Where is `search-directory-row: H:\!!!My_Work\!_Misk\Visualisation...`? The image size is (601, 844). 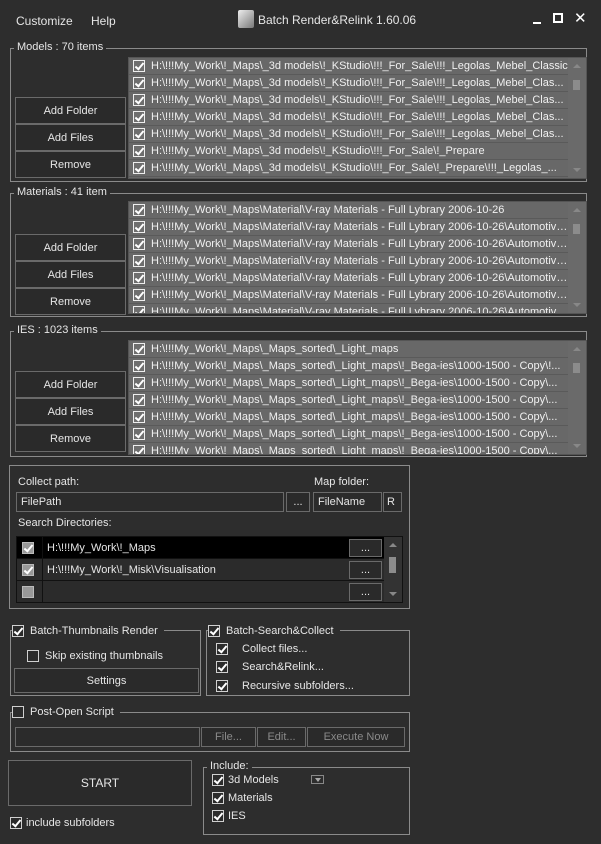
search-directory-row: H:\!!!My_Work\!_Misk\Visualisation... is located at coordinates (201, 569).